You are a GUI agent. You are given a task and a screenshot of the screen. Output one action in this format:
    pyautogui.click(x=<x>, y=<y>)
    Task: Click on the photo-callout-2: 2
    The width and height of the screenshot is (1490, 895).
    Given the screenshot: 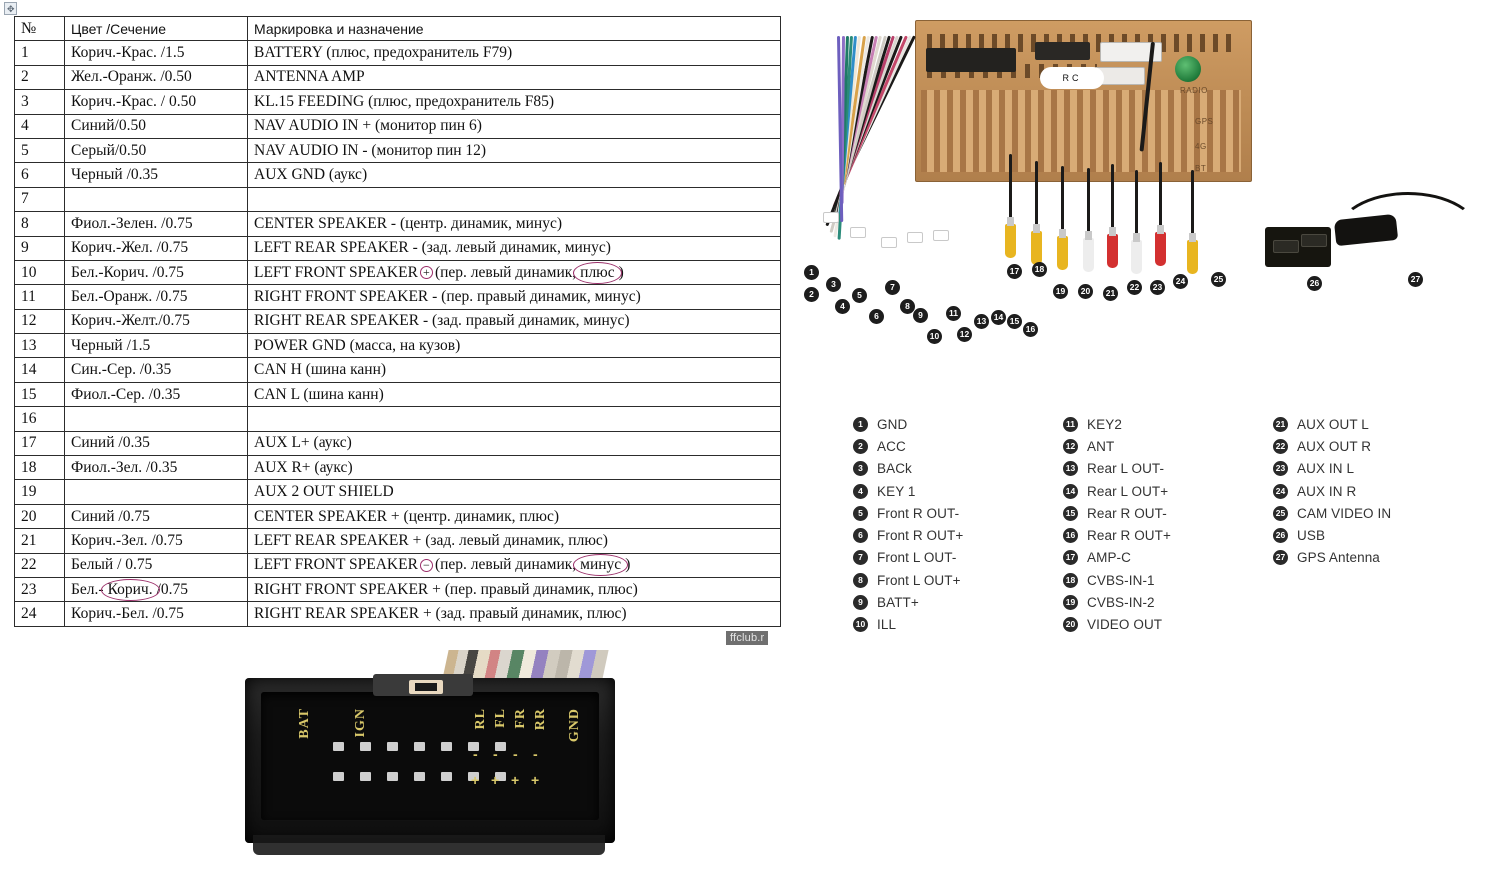 What is the action you would take?
    pyautogui.click(x=811, y=294)
    